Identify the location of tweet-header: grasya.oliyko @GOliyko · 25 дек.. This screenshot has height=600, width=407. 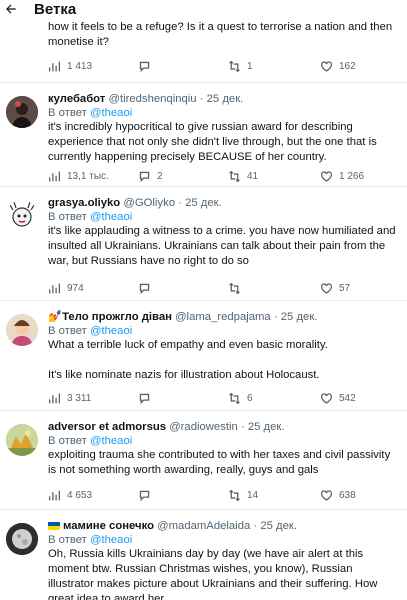
(135, 203).